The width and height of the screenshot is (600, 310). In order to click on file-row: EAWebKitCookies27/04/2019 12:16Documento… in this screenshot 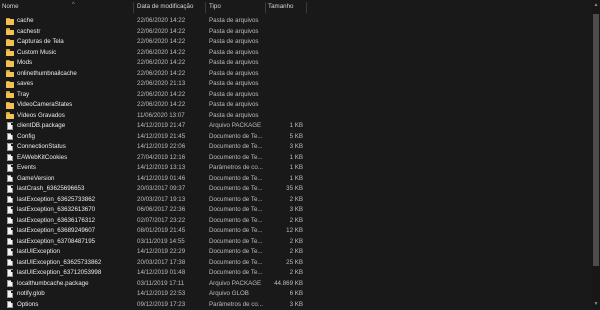, I will do `click(295, 158)`.